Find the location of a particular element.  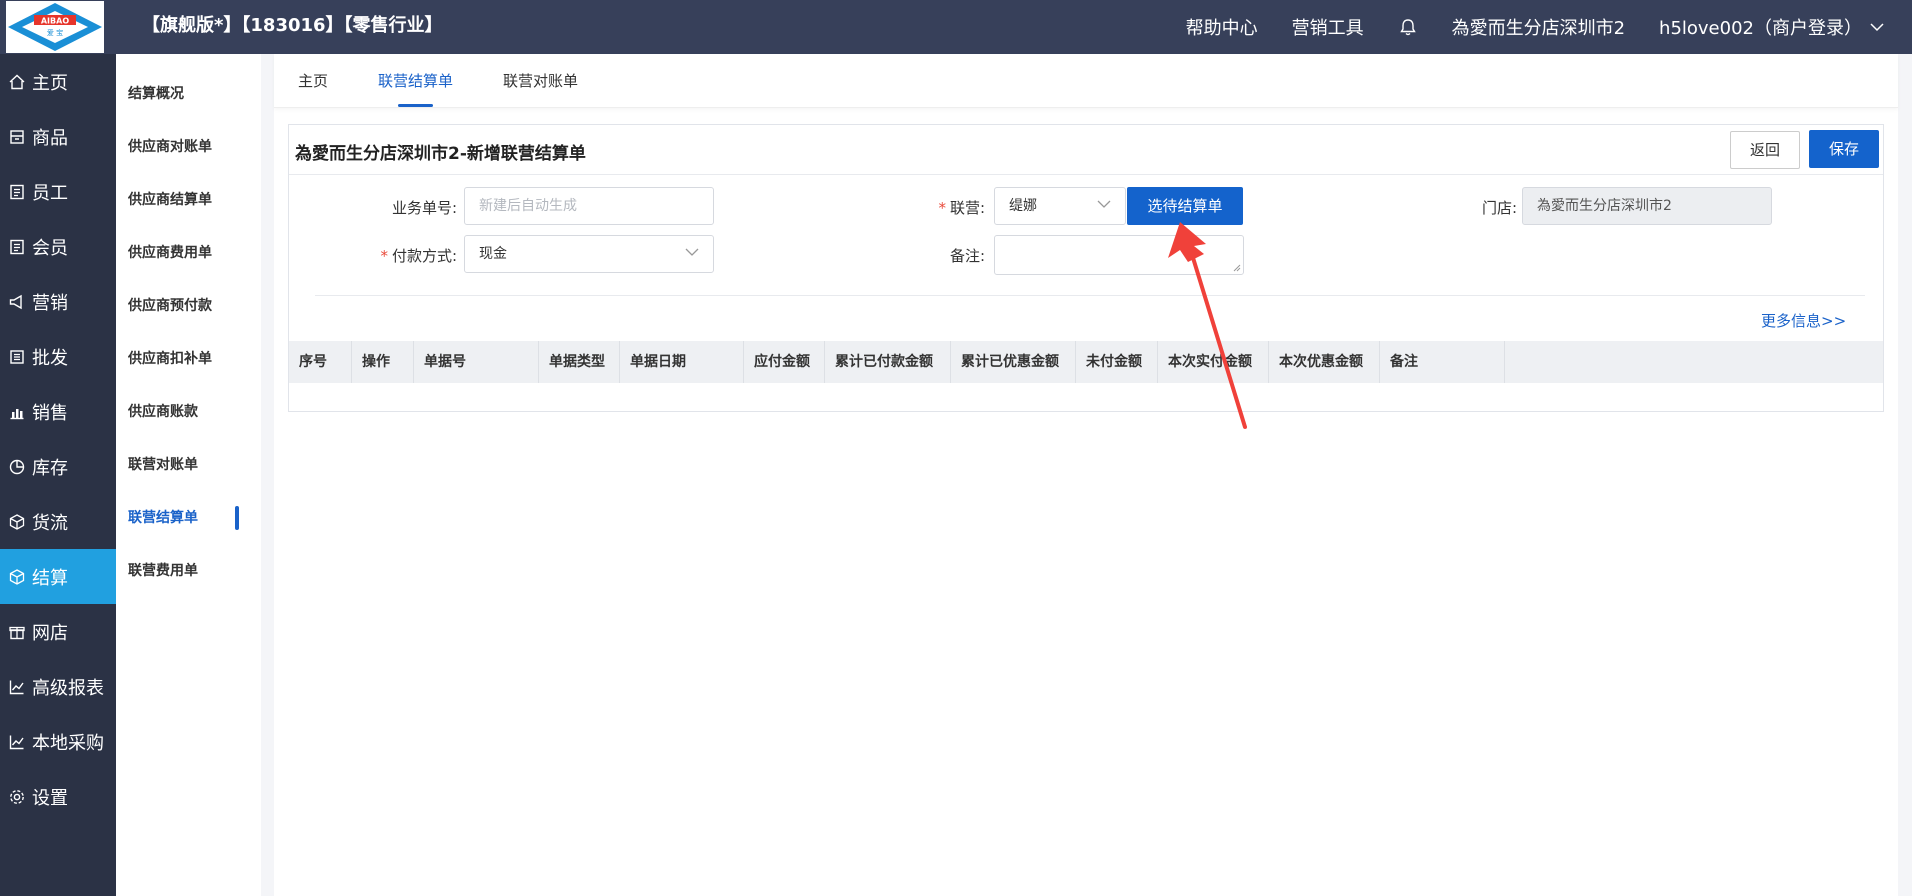

subnav-item: 供应商扣补单 is located at coordinates (188, 357).